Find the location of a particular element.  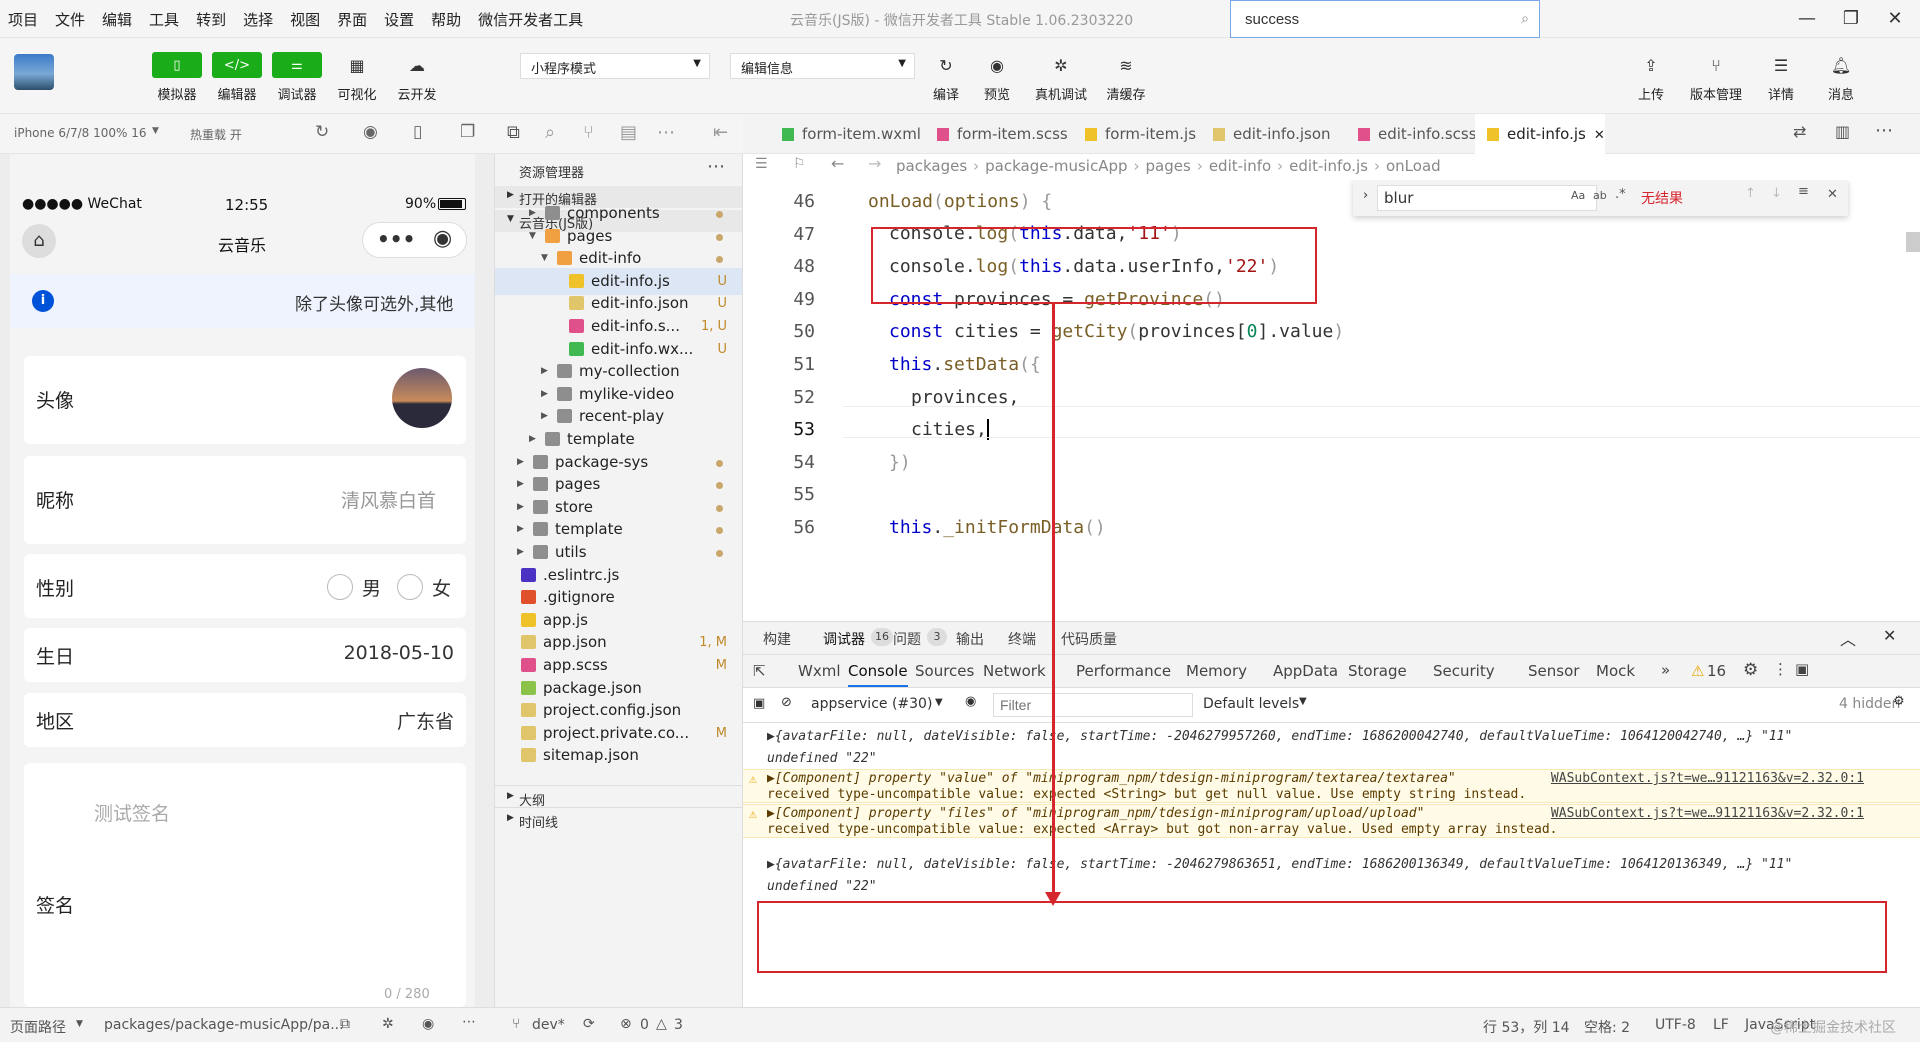

breadcrumb-item: onLoad is located at coordinates (1413, 166).